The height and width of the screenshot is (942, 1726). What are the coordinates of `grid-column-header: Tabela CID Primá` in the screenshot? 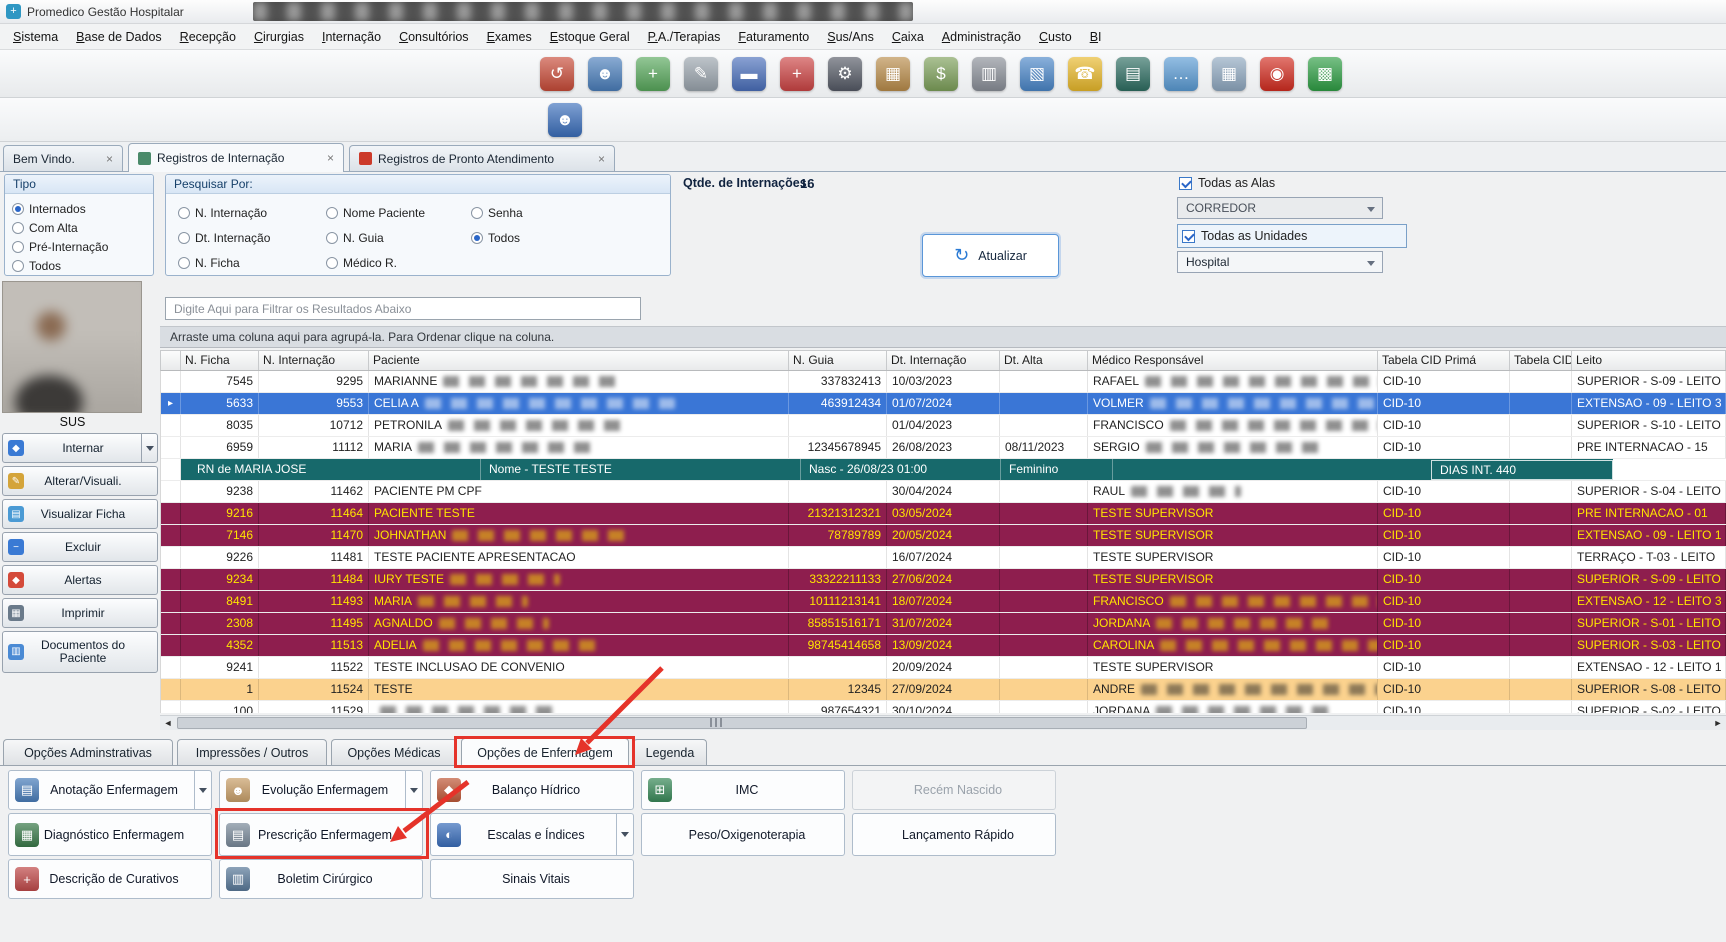 It's located at (1444, 360).